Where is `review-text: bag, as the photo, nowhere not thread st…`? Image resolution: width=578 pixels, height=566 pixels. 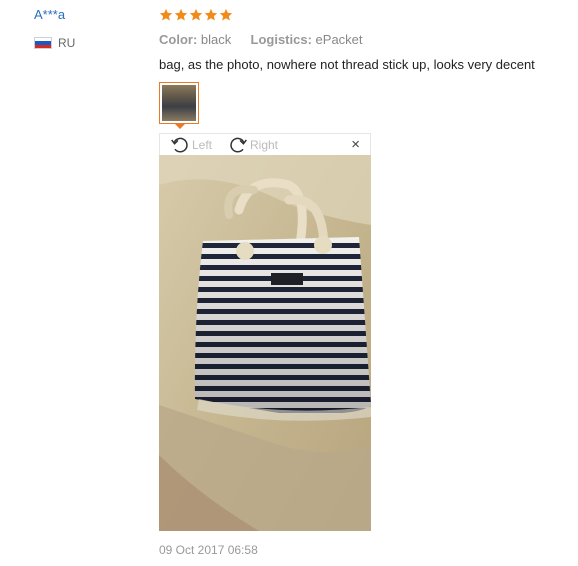 review-text: bag, as the photo, nowhere not thread st… is located at coordinates (347, 64).